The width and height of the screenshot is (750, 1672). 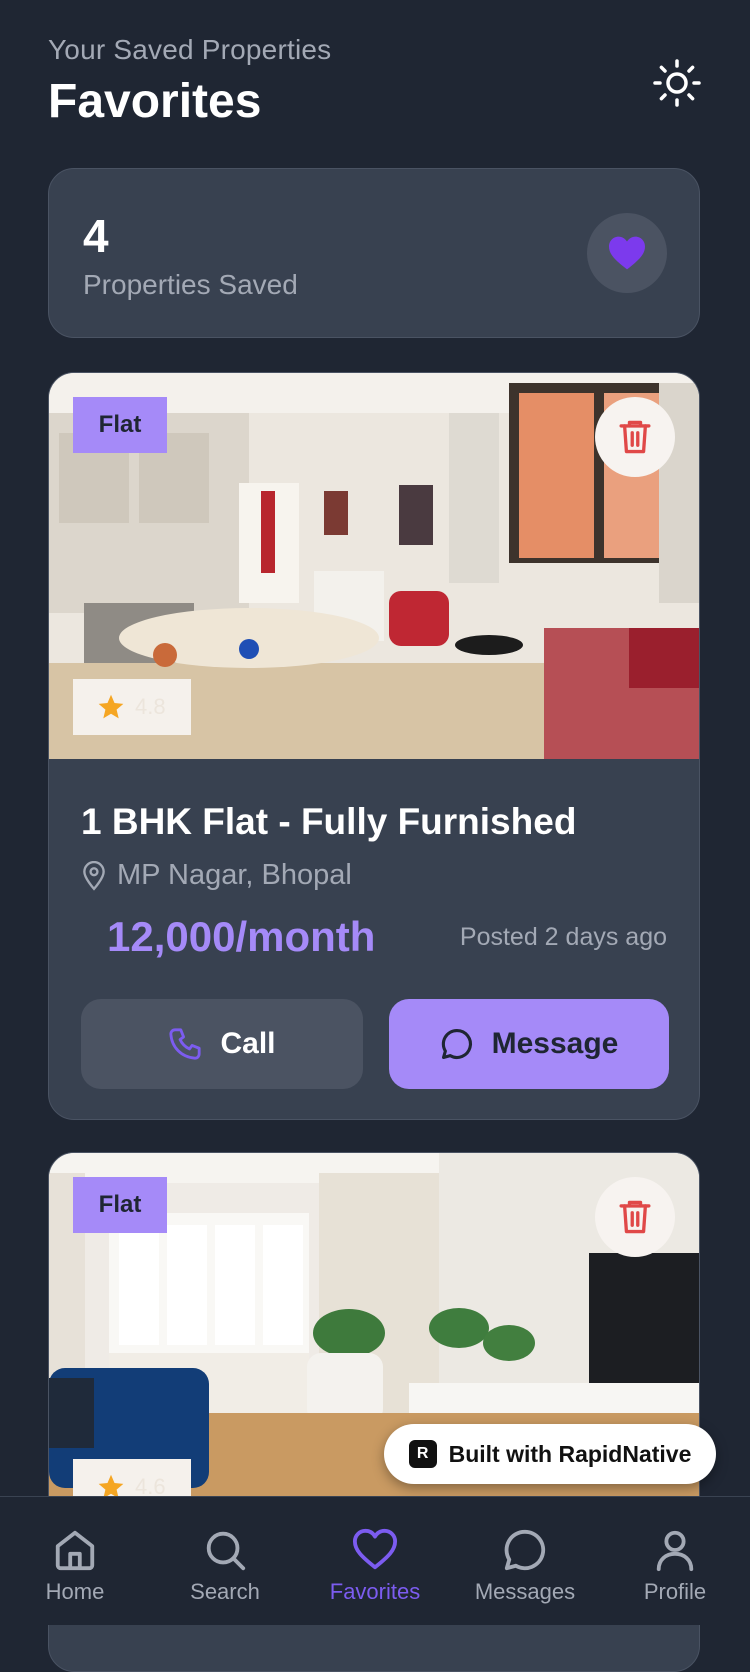 I want to click on tab-label: Search, so click(x=225, y=1591).